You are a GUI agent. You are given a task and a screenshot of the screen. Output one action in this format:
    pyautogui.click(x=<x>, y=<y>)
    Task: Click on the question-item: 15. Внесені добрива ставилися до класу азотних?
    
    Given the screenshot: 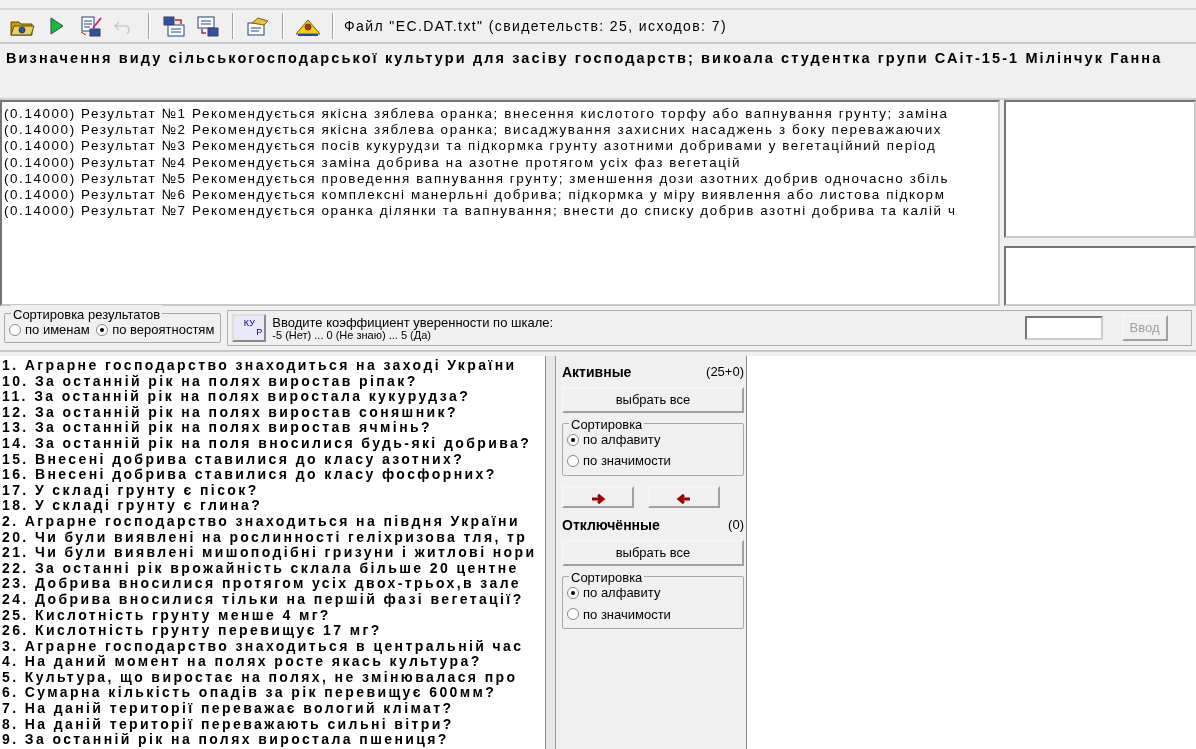 What is the action you would take?
    pyautogui.click(x=273, y=459)
    